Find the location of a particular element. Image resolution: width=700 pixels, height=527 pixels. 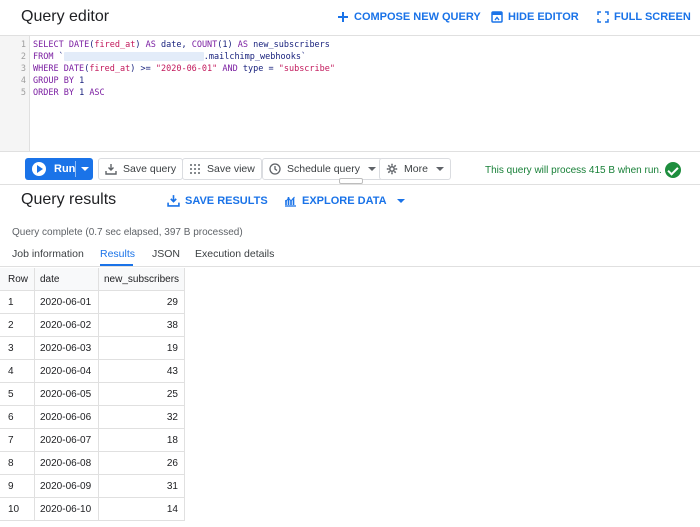

table-row: 1 2020-06-01 29 is located at coordinates (92, 302).